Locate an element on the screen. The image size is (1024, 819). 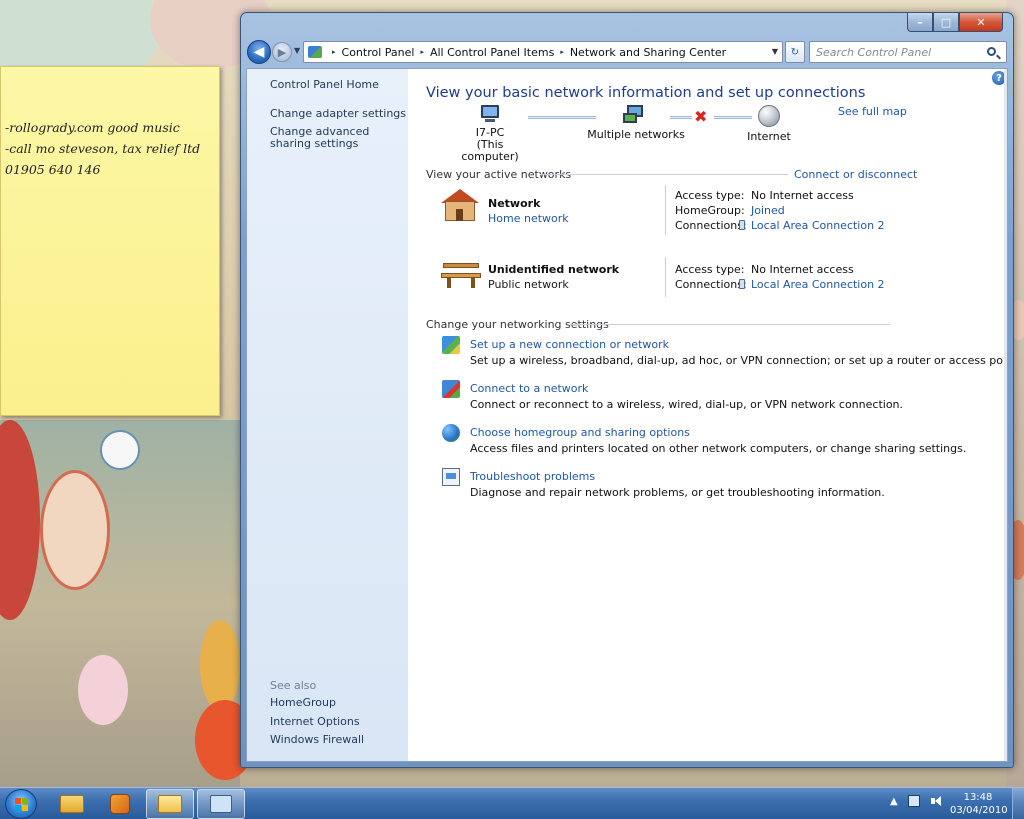
minimize-button: – is located at coordinates (920, 22).